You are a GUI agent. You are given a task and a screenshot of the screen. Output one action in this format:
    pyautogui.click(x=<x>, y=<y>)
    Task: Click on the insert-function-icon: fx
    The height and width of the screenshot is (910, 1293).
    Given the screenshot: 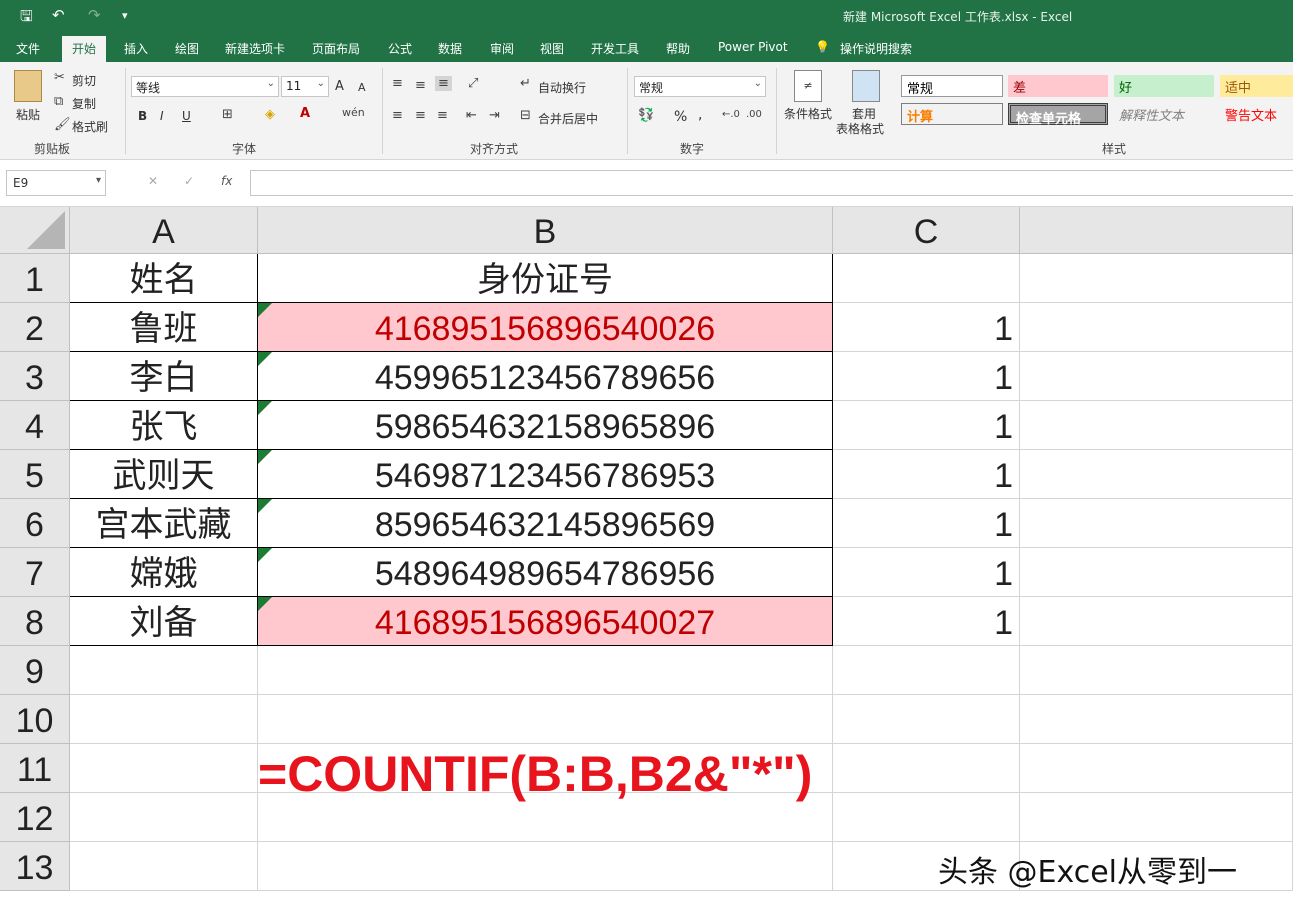 What is the action you would take?
    pyautogui.click(x=226, y=181)
    